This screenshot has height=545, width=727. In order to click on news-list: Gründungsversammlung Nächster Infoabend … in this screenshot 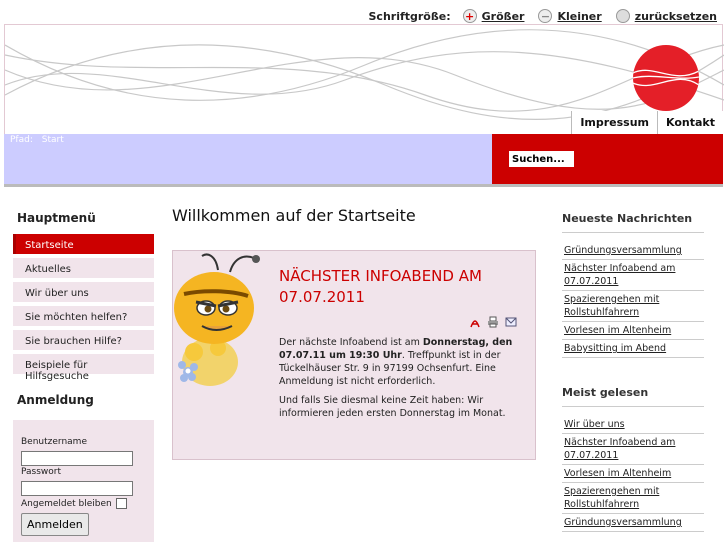, I will do `click(633, 300)`.